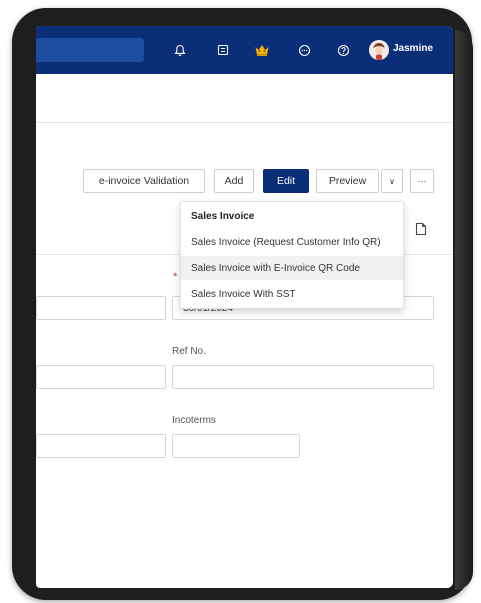 The width and height of the screenshot is (481, 603). Describe the element at coordinates (101, 377) in the screenshot. I see `address-field` at that location.